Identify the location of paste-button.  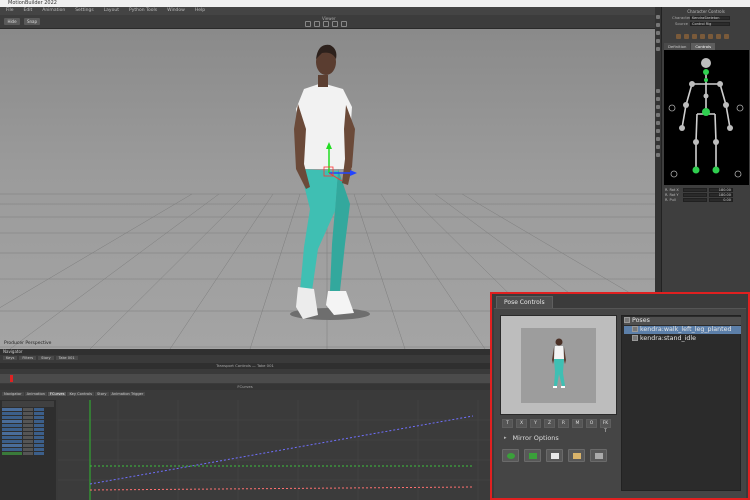
(576, 455).